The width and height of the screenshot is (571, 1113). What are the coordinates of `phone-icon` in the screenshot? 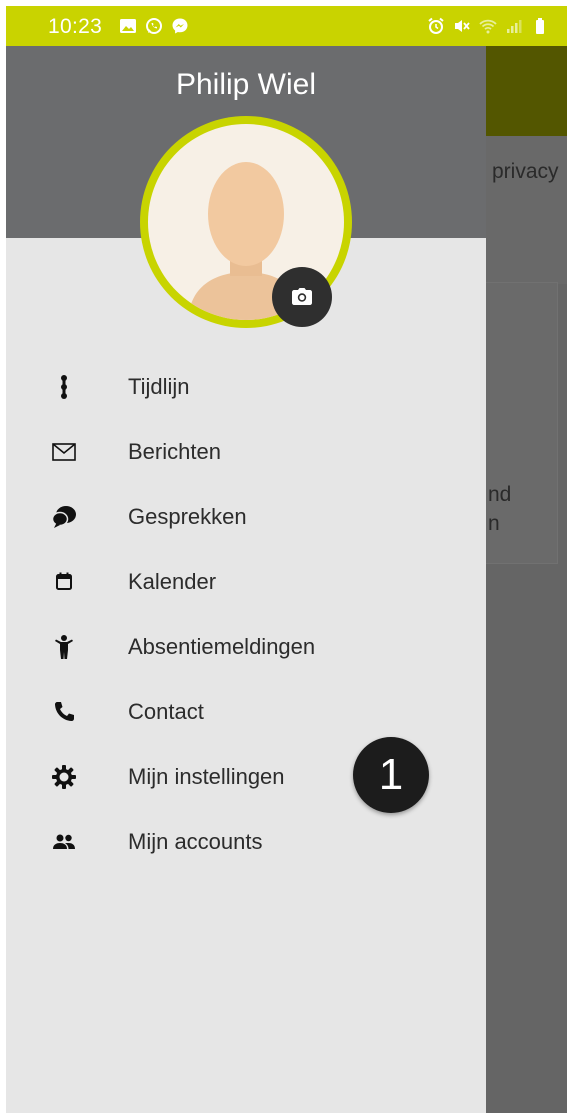 It's located at (64, 712).